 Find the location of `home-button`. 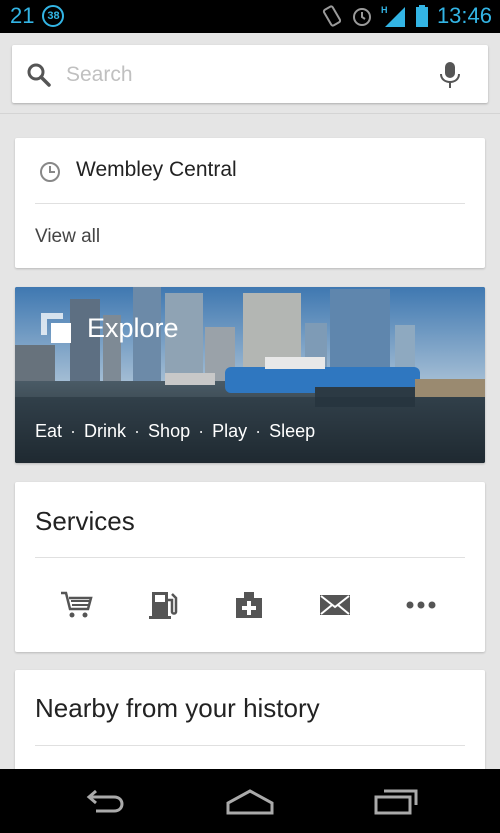

home-button is located at coordinates (250, 801).